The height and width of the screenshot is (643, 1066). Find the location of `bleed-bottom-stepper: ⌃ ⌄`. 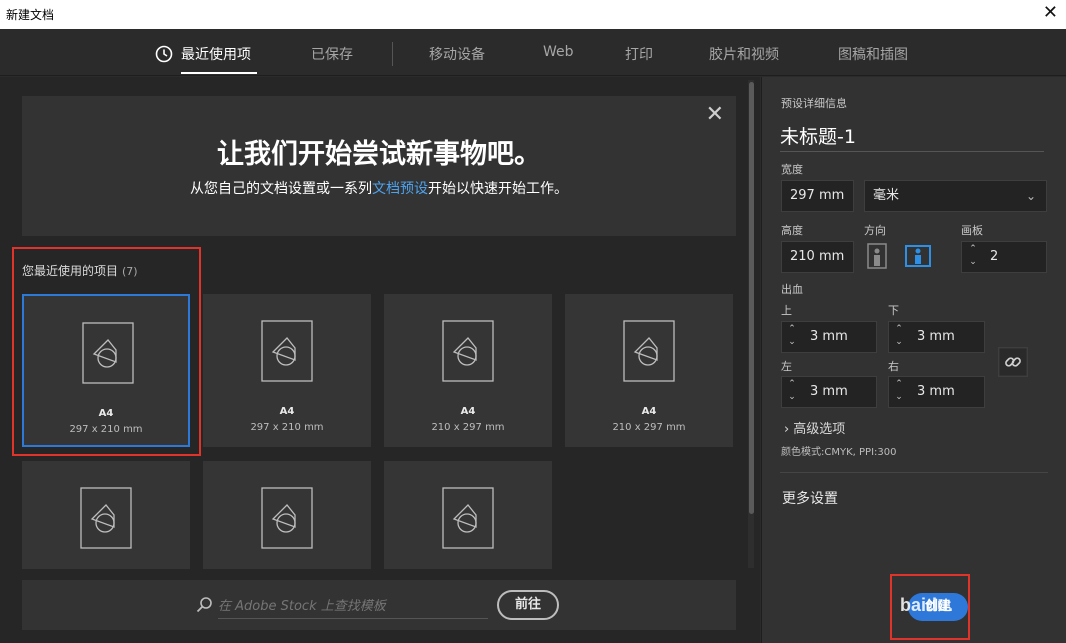

bleed-bottom-stepper: ⌃ ⌄ is located at coordinates (899, 337).